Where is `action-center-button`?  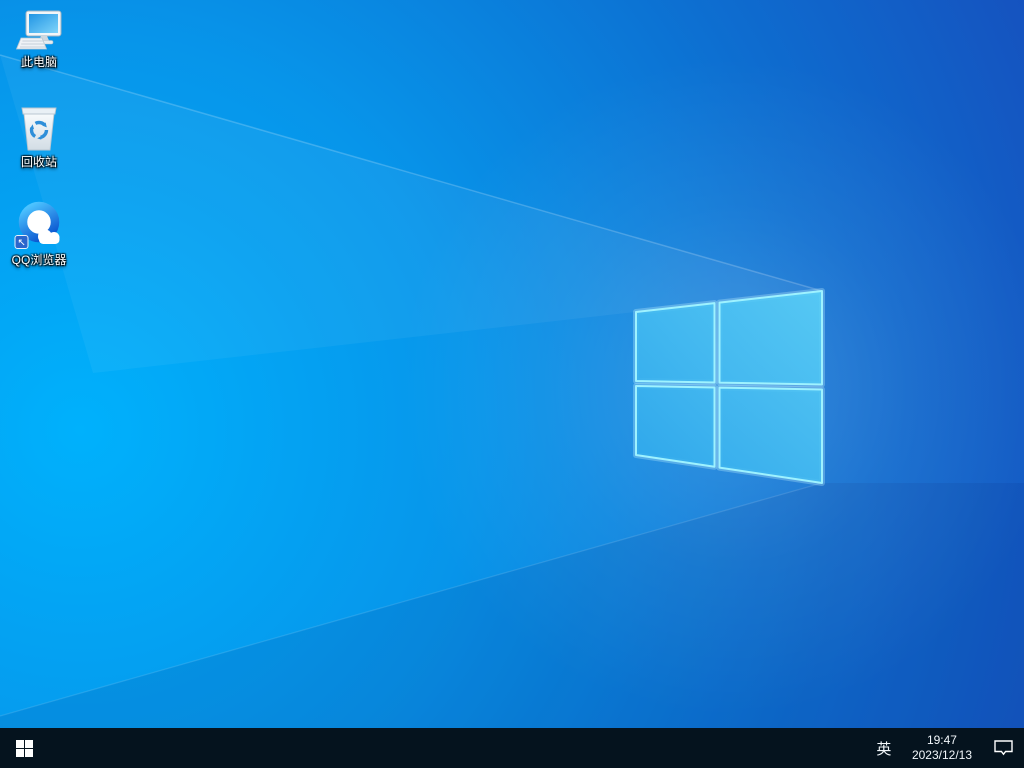 action-center-button is located at coordinates (1003, 748).